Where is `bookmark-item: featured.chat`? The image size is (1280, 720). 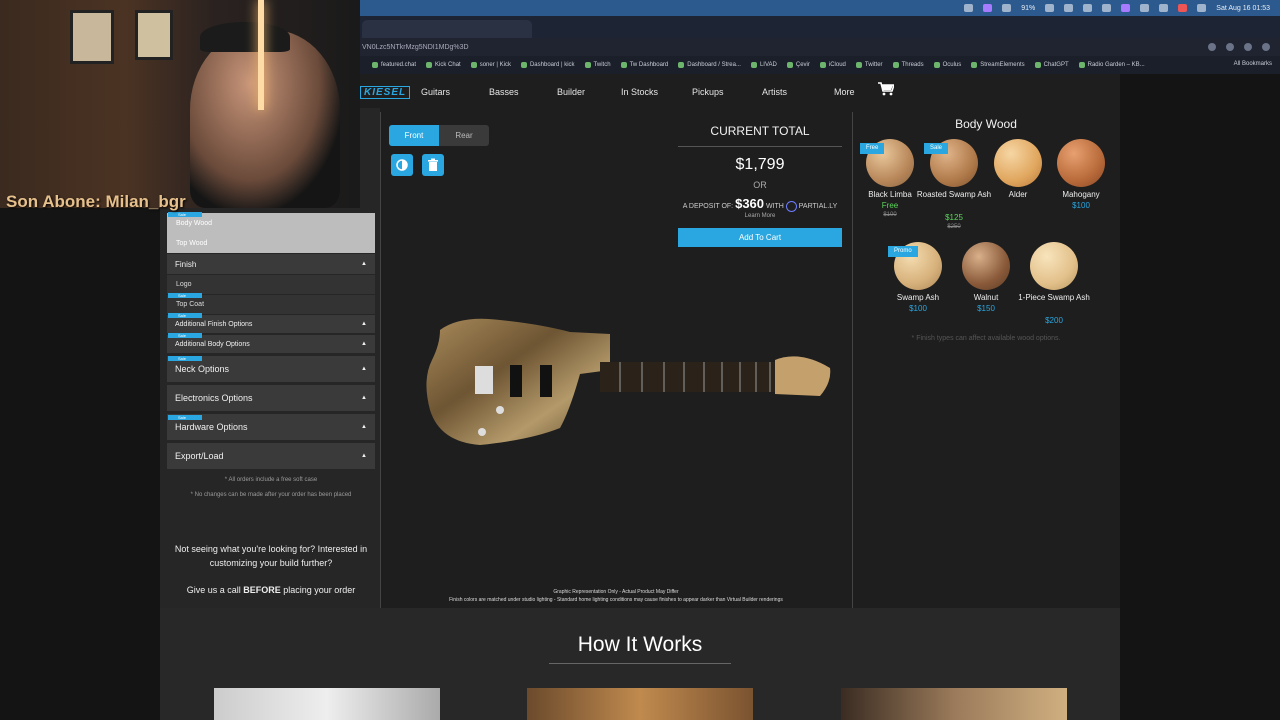 bookmark-item: featured.chat is located at coordinates (394, 65).